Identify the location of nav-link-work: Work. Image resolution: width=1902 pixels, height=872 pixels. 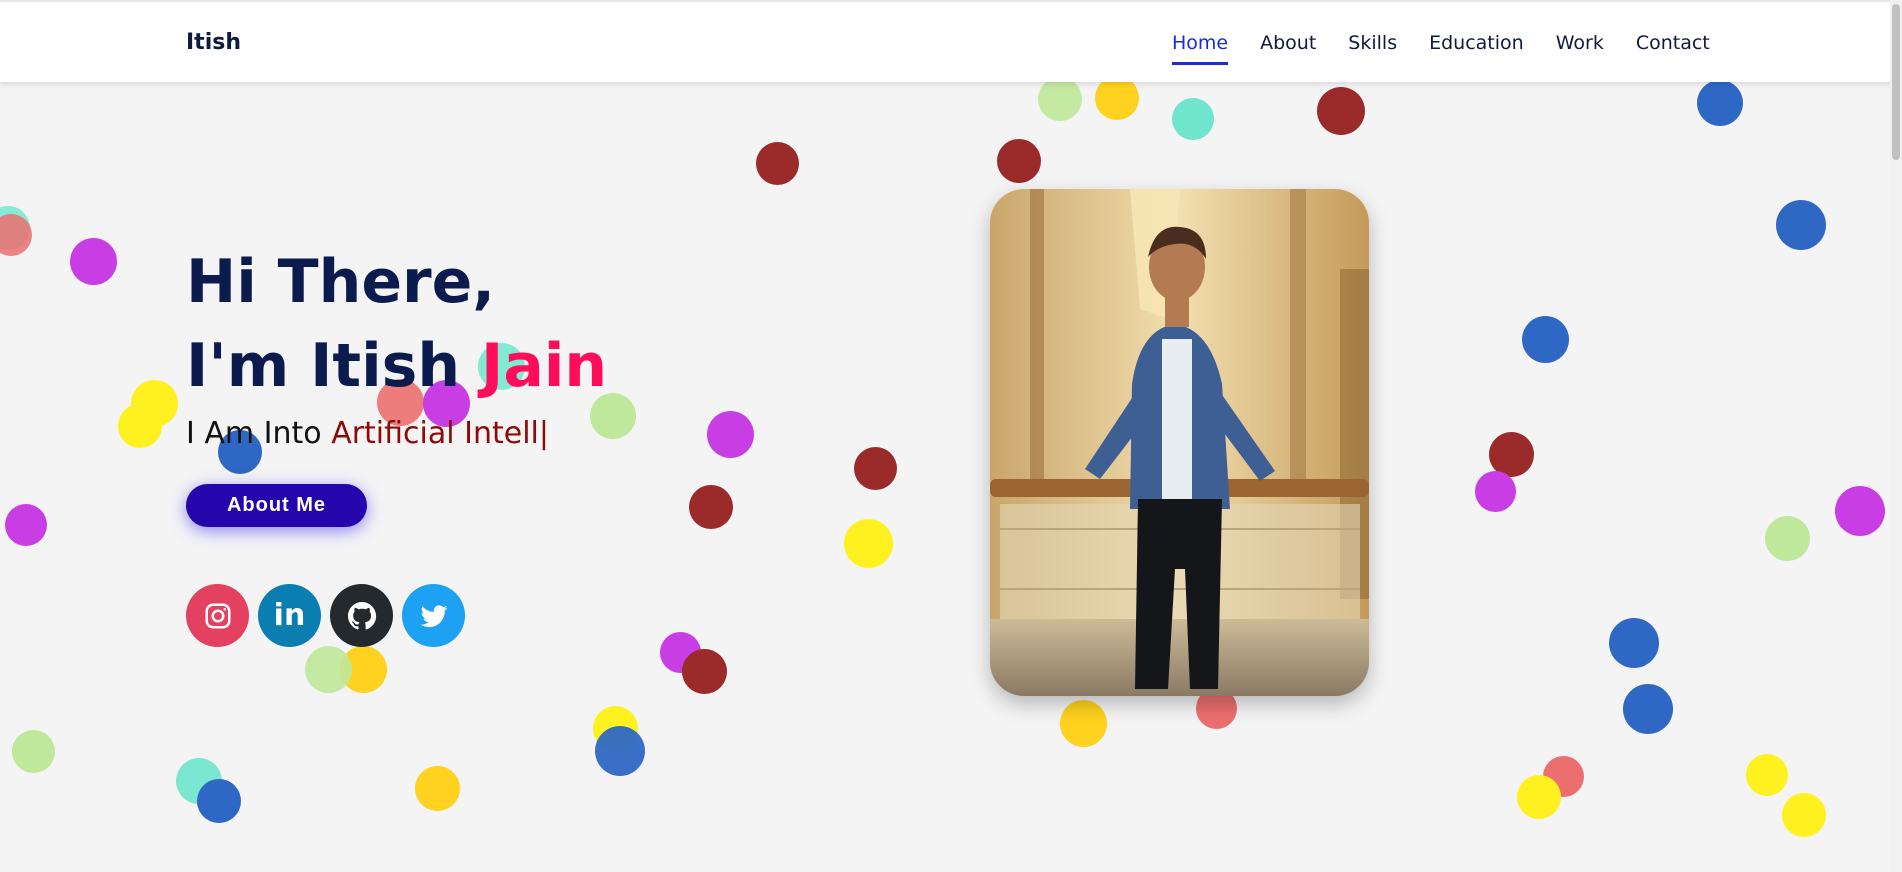
(1580, 48).